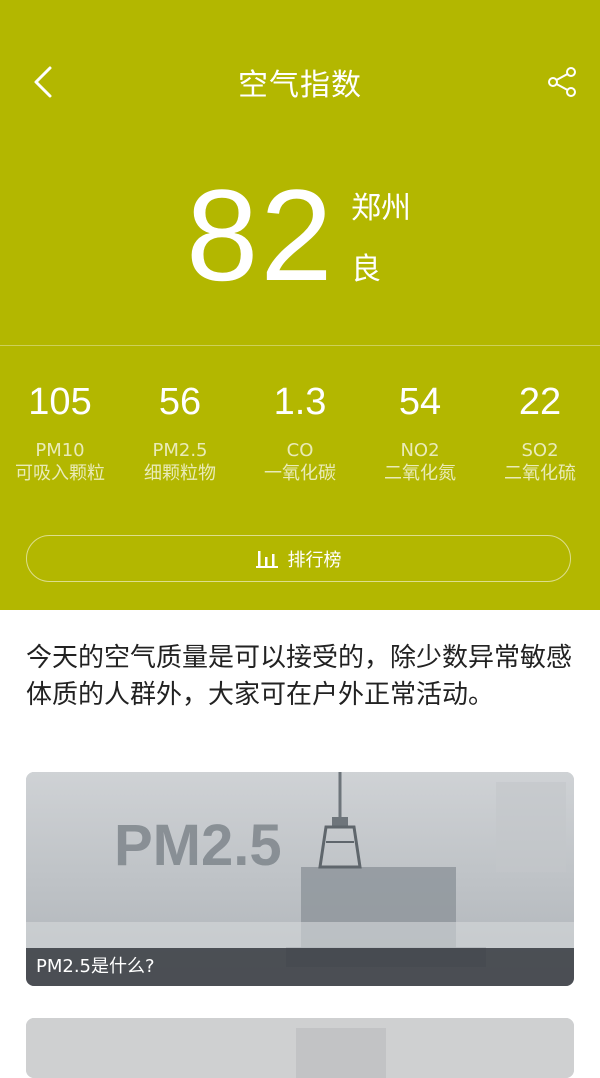 The height and width of the screenshot is (1078, 600). What do you see at coordinates (420, 402) in the screenshot?
I see `metric-value: 54` at bounding box center [420, 402].